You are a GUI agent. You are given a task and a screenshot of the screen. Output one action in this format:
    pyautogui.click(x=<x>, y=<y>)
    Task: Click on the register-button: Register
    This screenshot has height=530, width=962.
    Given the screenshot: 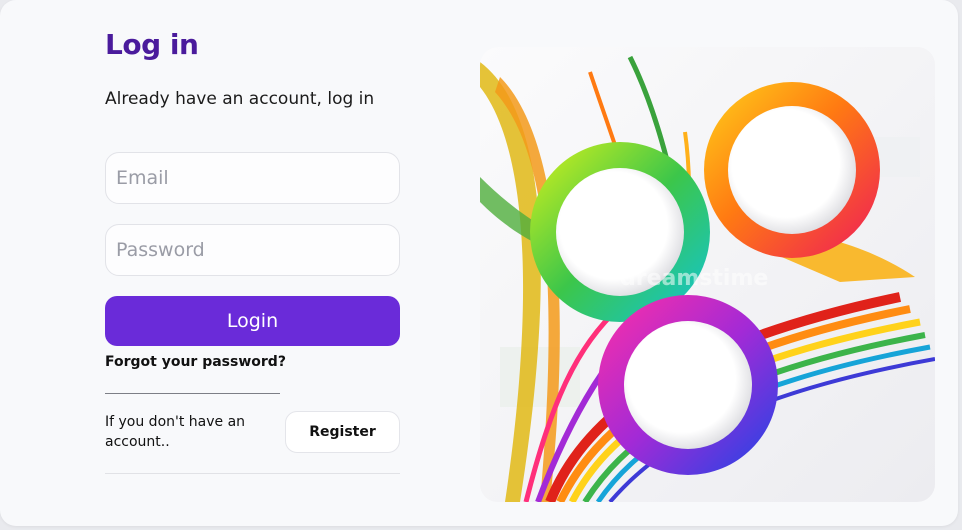 What is the action you would take?
    pyautogui.click(x=342, y=432)
    